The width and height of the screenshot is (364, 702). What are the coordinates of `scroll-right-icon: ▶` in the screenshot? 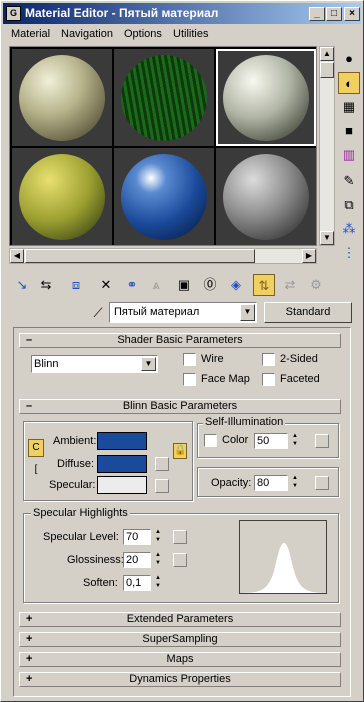 It's located at (309, 256).